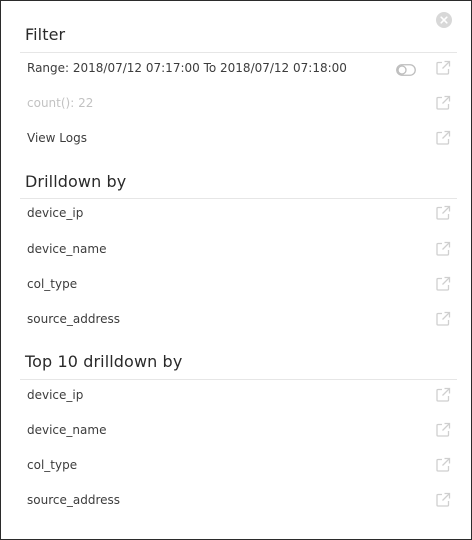  What do you see at coordinates (55, 213) in the screenshot?
I see `drilldown-item-label: device_ip` at bounding box center [55, 213].